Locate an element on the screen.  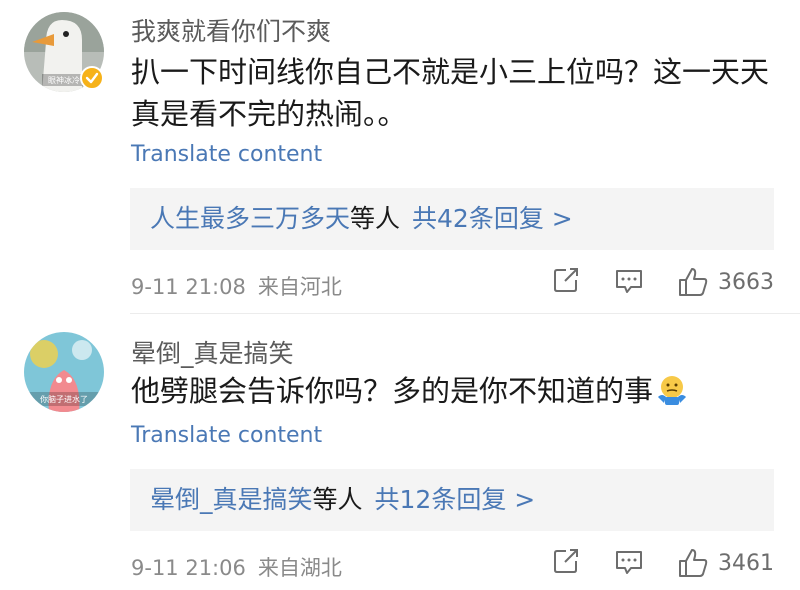
avatar: 你脑子进水了 is located at coordinates (64, 372).